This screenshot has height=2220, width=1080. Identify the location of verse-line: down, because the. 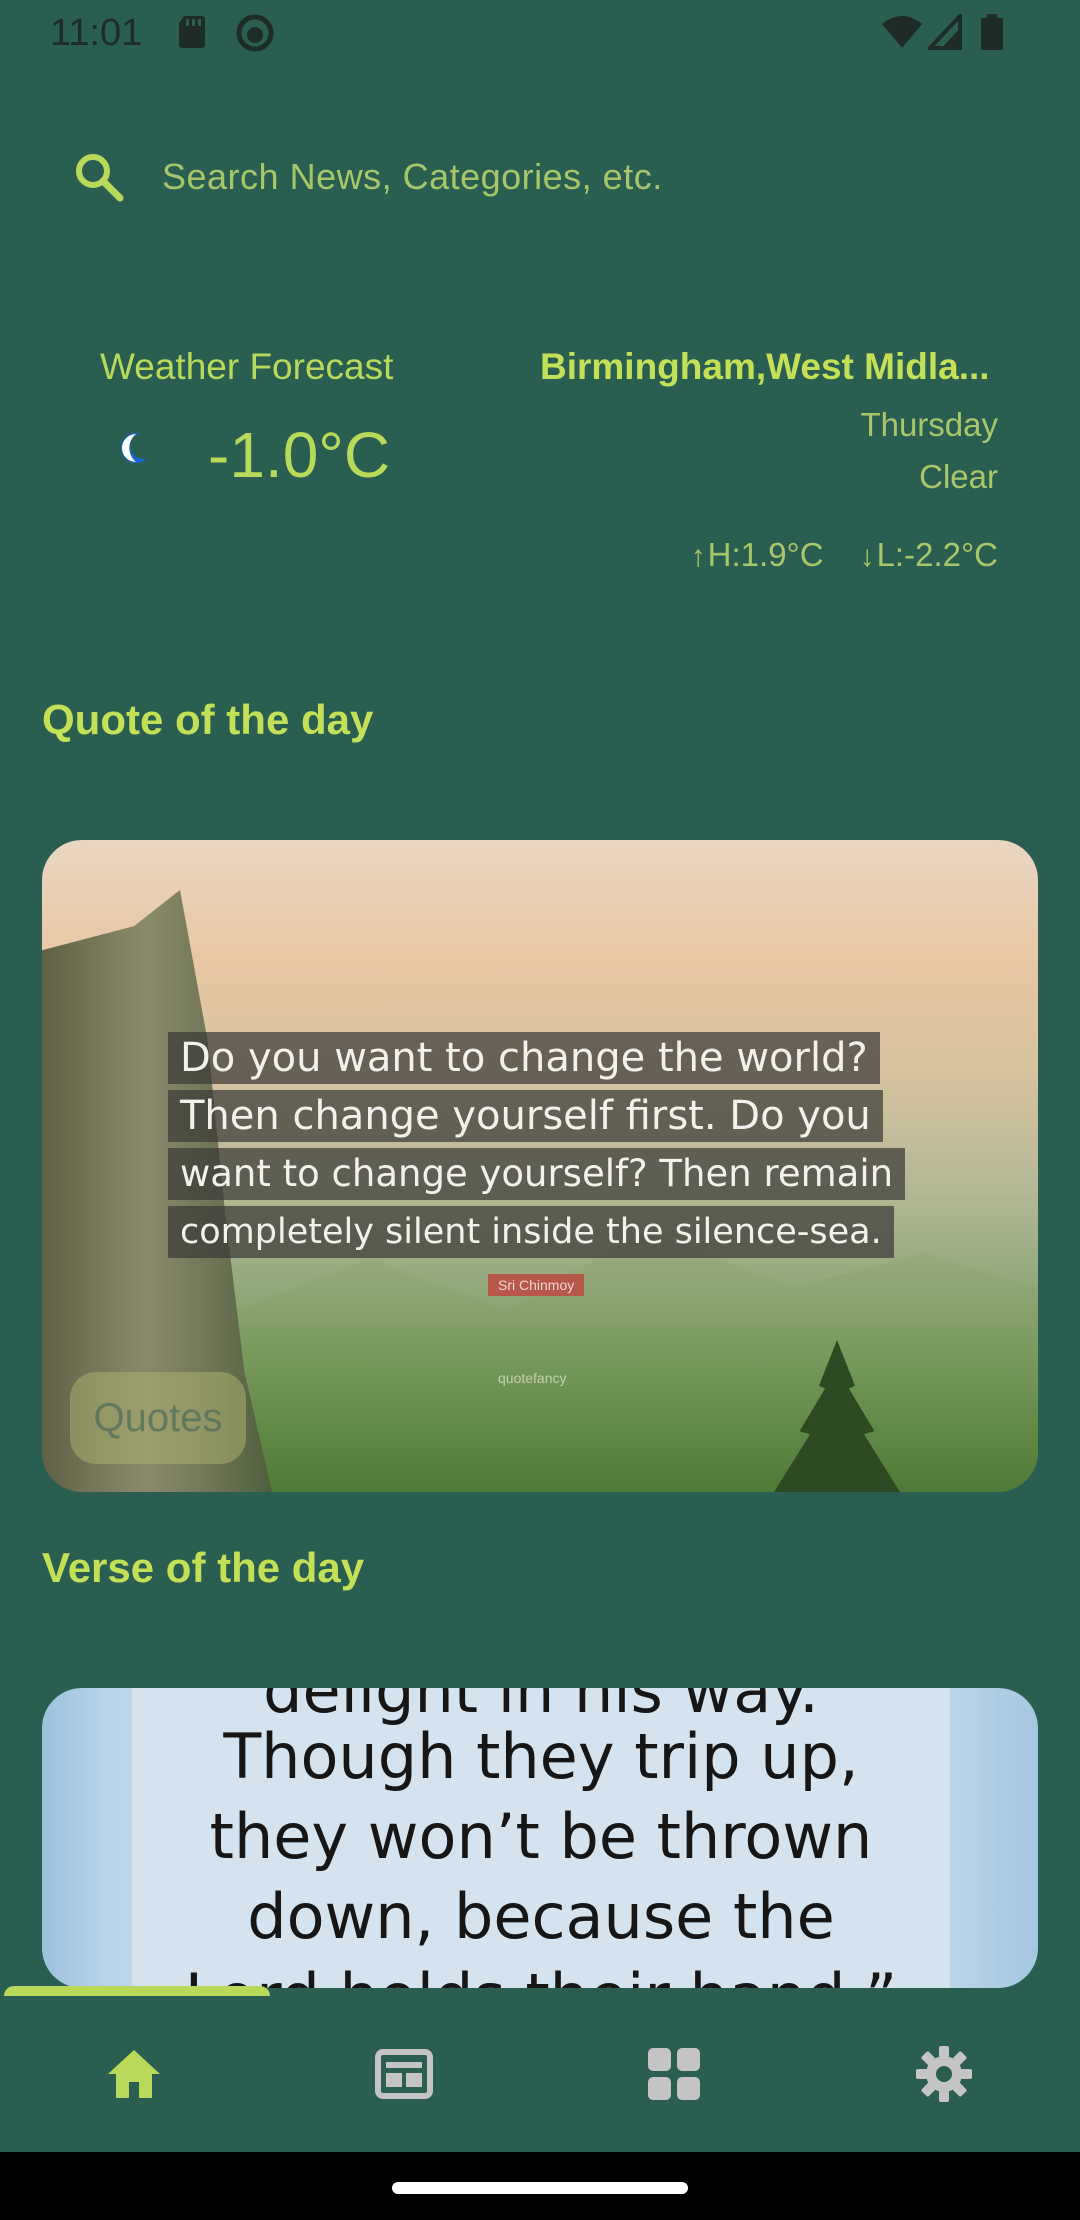
(541, 1916).